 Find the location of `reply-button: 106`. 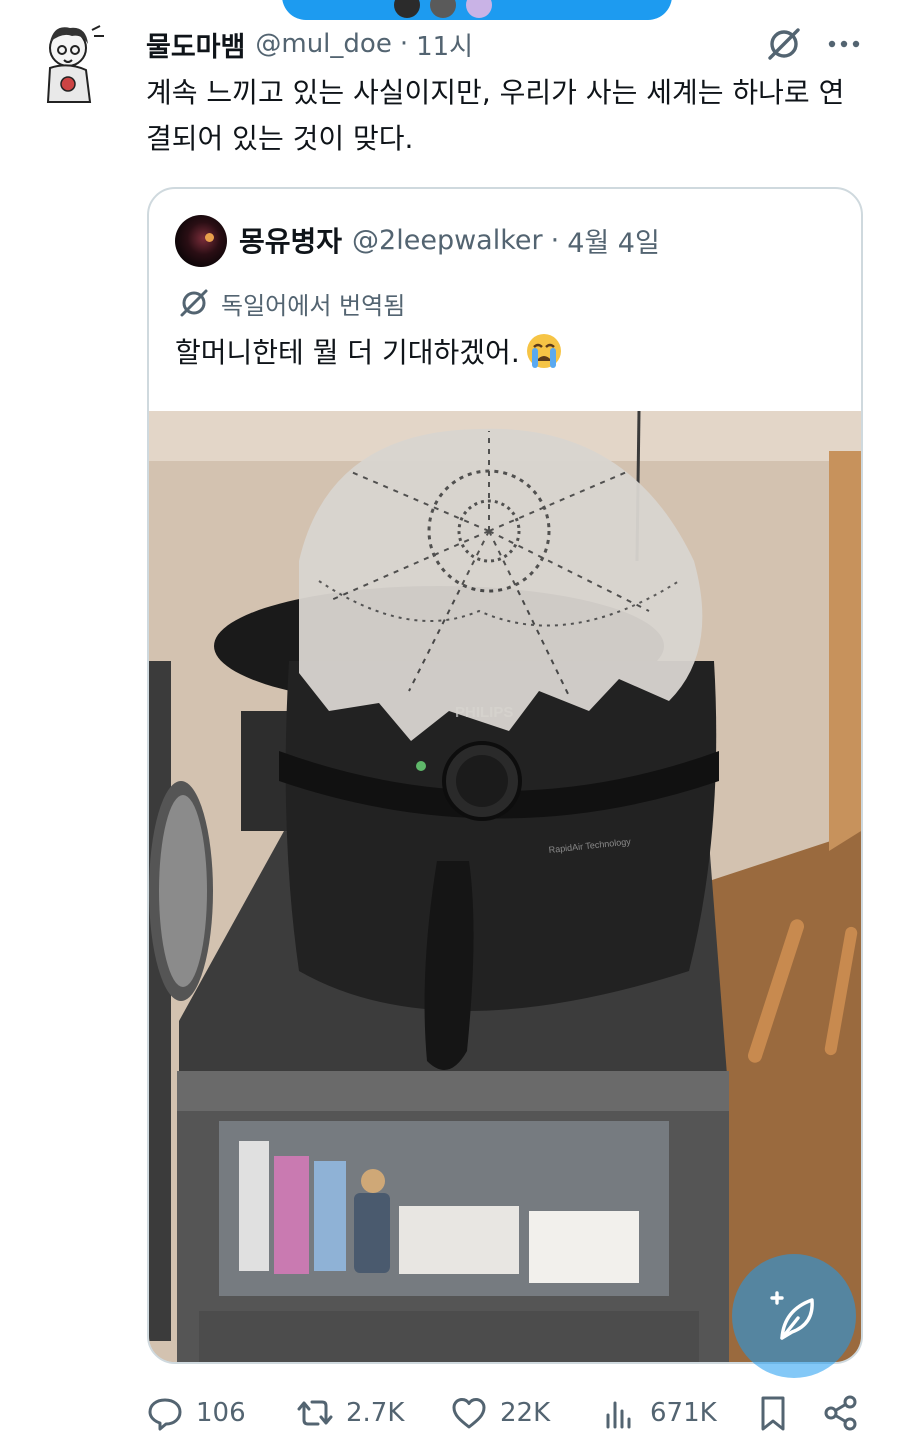

reply-button: 106 is located at coordinates (196, 1413).